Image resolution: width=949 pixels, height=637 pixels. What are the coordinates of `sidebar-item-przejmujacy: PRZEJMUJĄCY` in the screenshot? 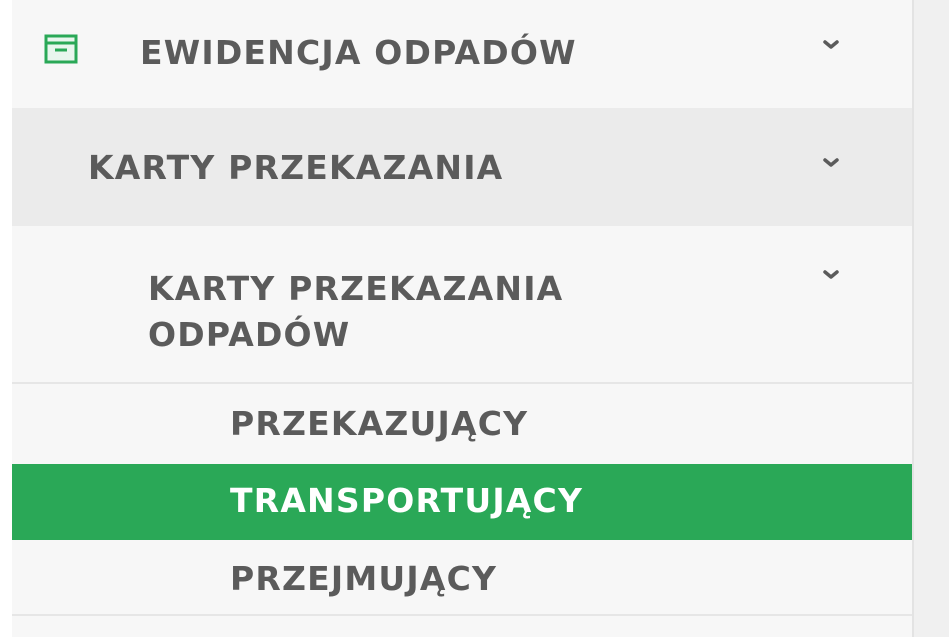 It's located at (462, 578).